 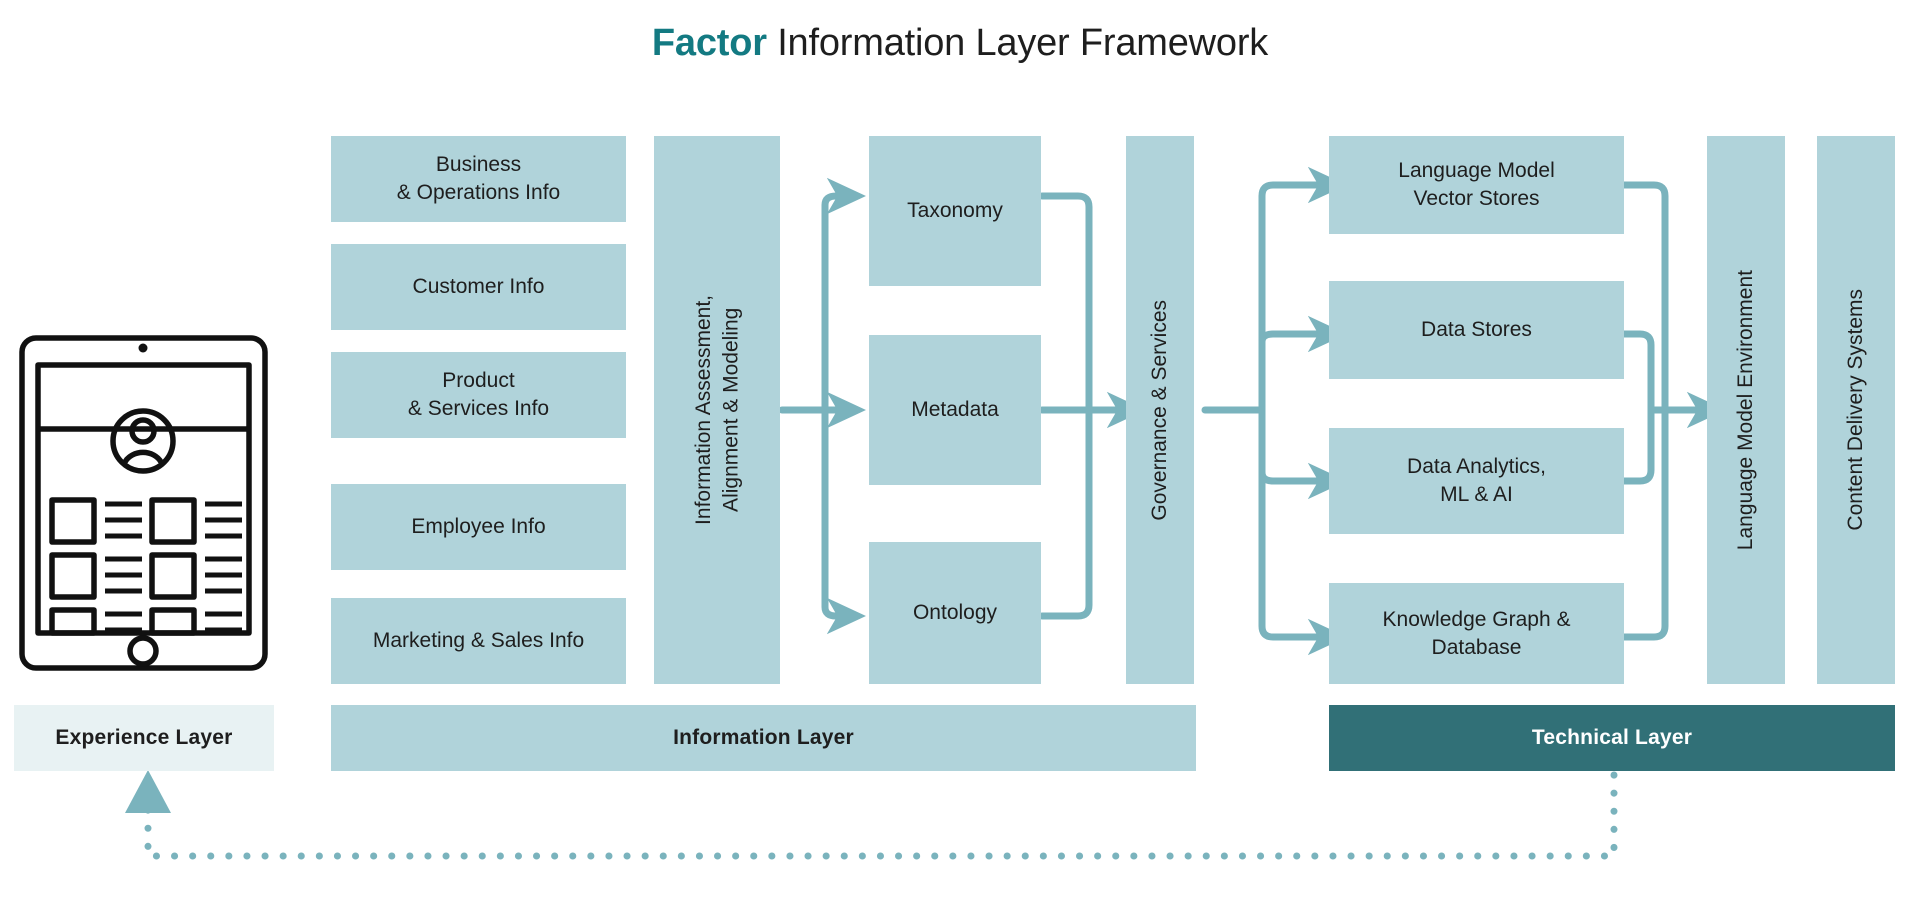 I want to click on governance-column: Governance & Services, so click(x=1160, y=410).